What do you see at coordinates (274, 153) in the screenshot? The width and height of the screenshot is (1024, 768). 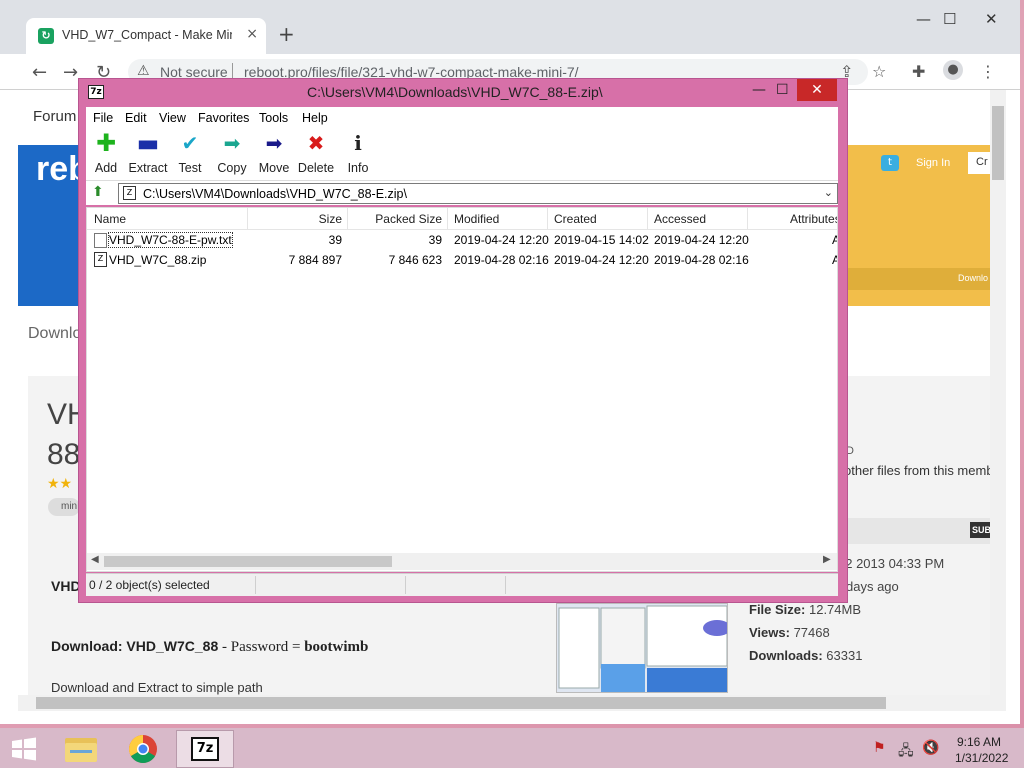 I see `move-button: ➡ Move` at bounding box center [274, 153].